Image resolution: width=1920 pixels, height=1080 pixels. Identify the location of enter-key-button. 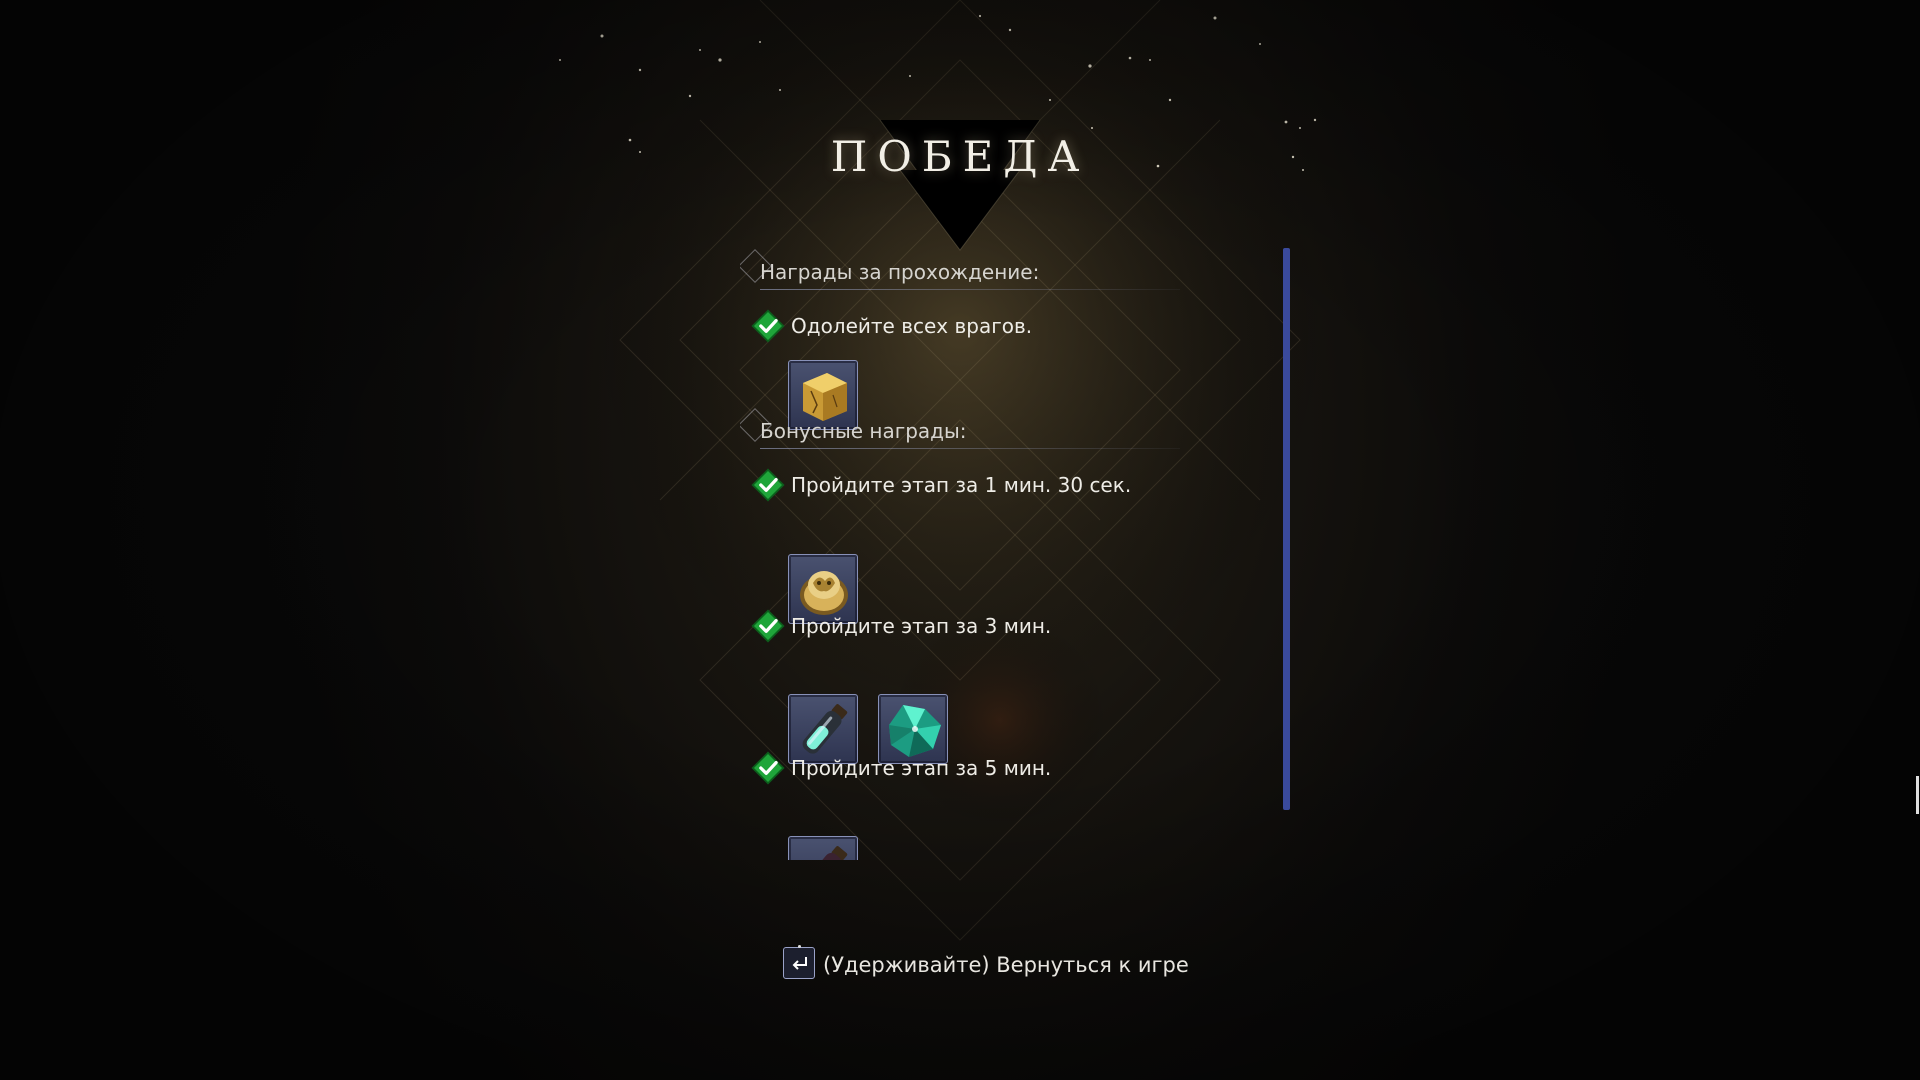
(799, 962).